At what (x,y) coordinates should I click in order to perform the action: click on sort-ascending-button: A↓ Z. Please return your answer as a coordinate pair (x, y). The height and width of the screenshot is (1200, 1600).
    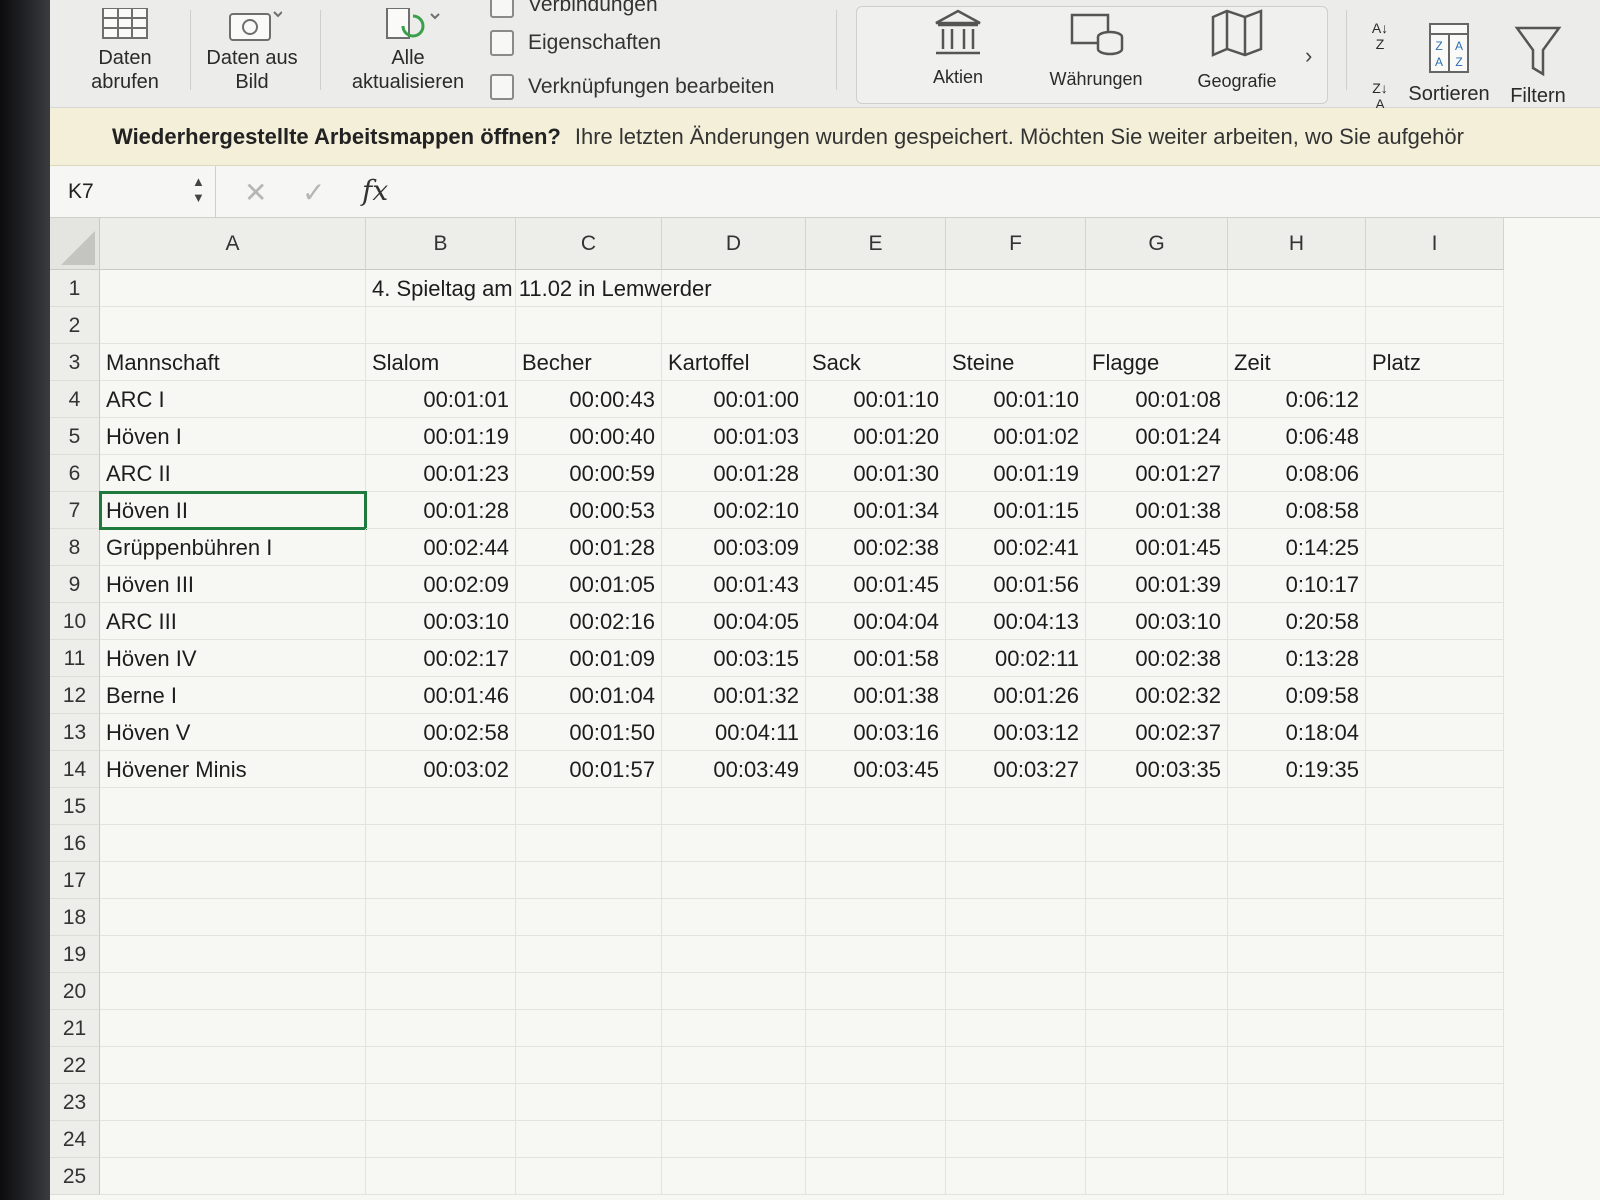
    Looking at the image, I should click on (1380, 36).